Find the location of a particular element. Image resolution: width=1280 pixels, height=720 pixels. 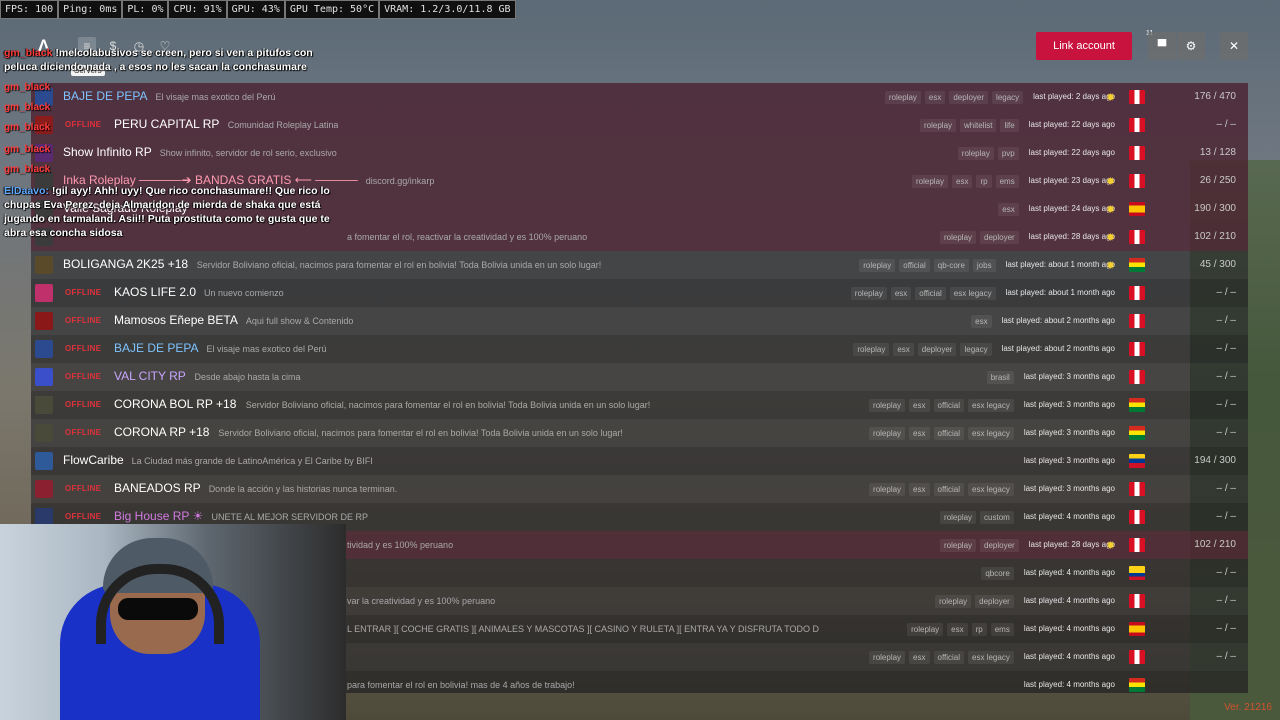

server-tag: custom is located at coordinates (997, 517).